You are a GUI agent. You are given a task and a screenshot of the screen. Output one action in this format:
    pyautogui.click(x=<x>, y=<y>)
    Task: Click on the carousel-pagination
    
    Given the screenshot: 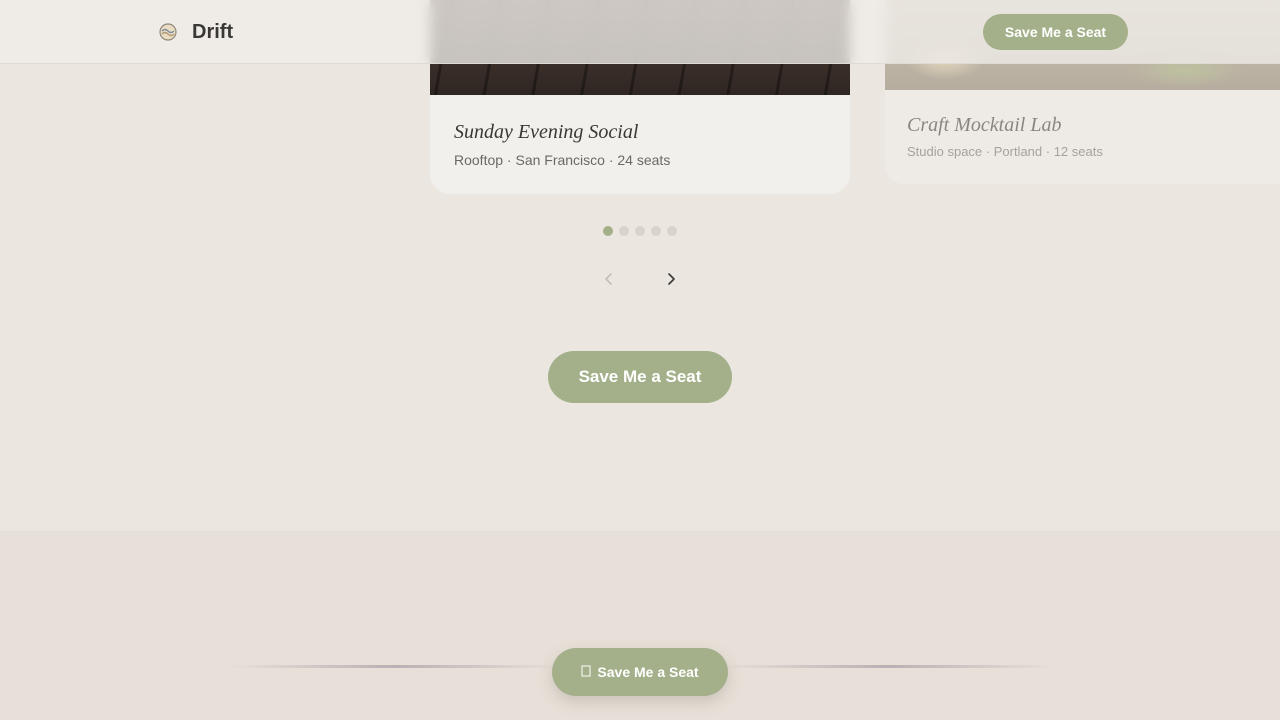 What is the action you would take?
    pyautogui.click(x=640, y=231)
    